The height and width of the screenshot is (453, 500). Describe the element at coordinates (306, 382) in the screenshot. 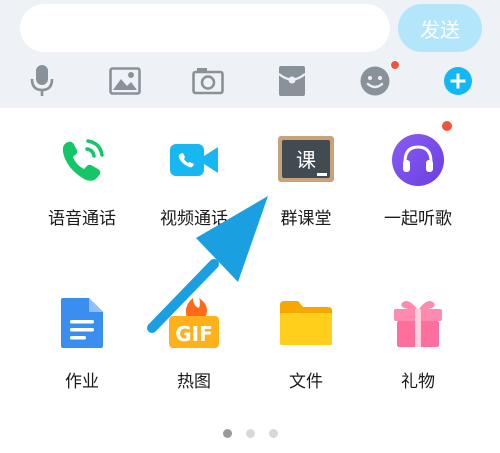

I see `app-label: 文件` at that location.